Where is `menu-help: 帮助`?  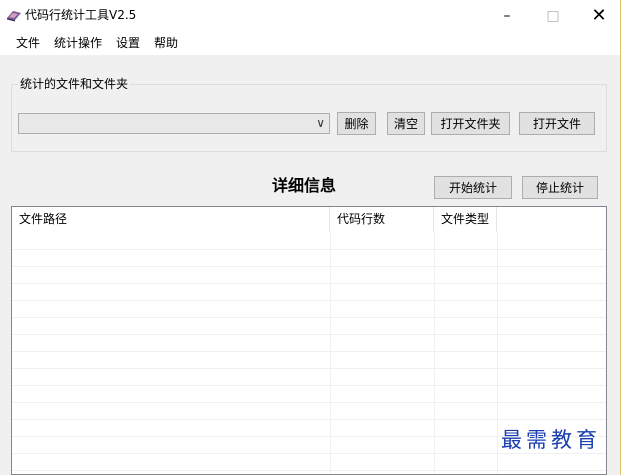 menu-help: 帮助 is located at coordinates (166, 43).